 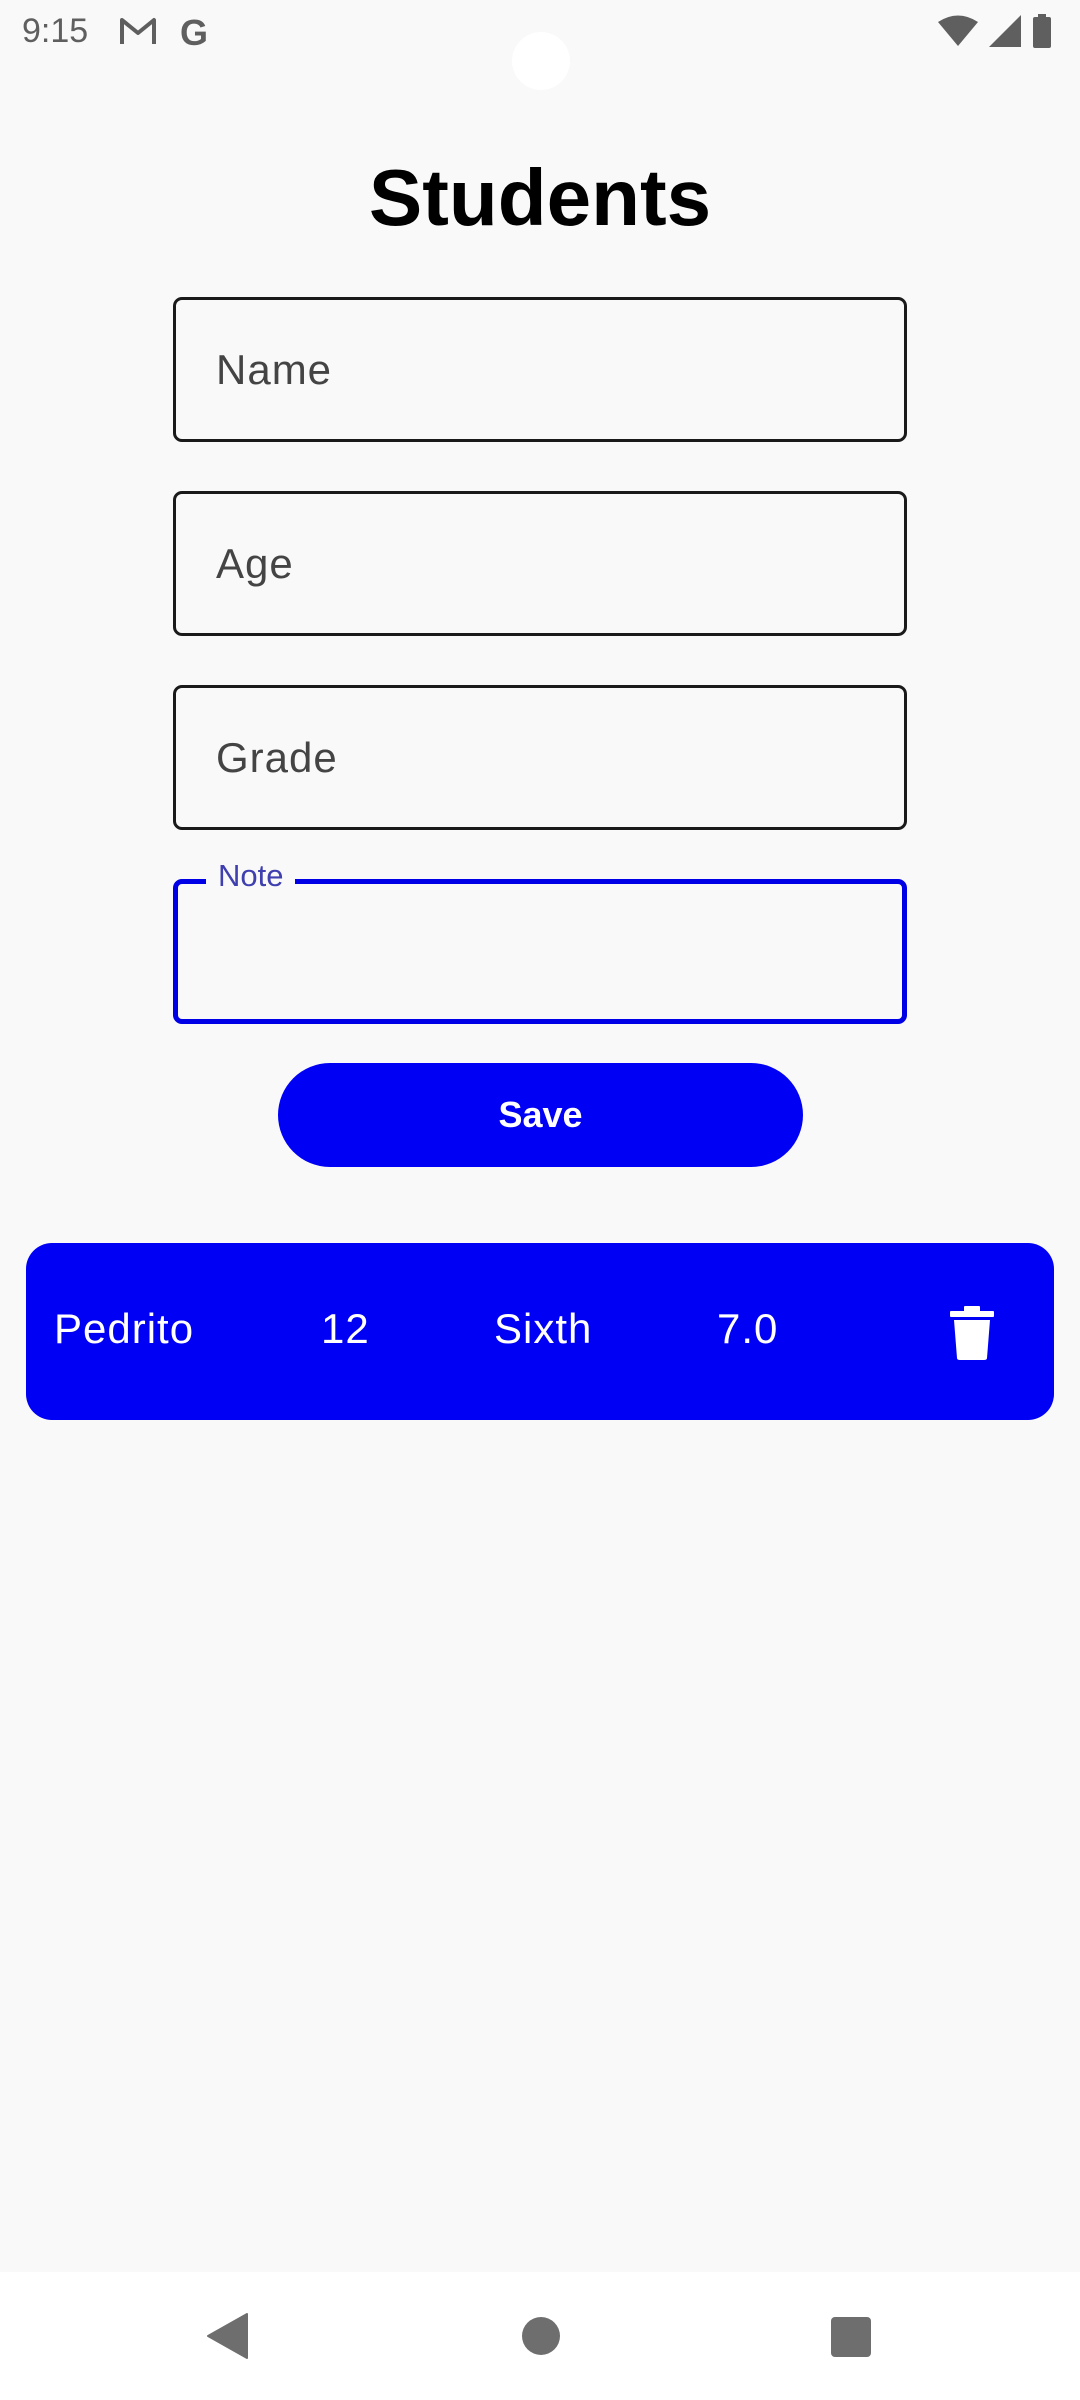 I want to click on google-icon: G, so click(x=194, y=32).